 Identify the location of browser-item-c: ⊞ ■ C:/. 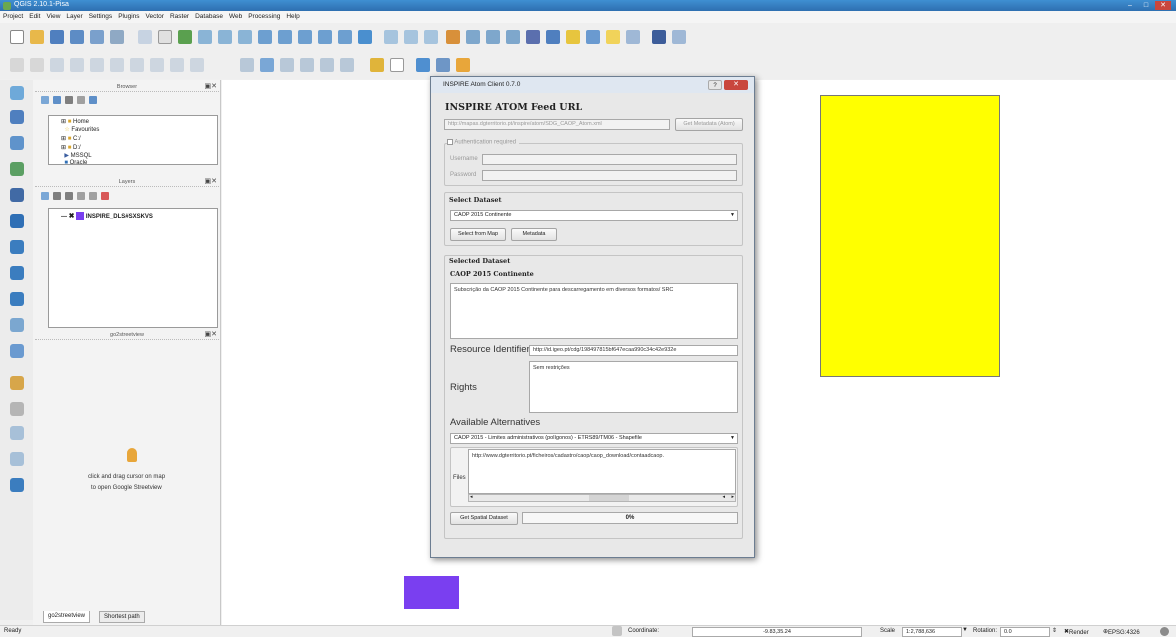
(71, 138).